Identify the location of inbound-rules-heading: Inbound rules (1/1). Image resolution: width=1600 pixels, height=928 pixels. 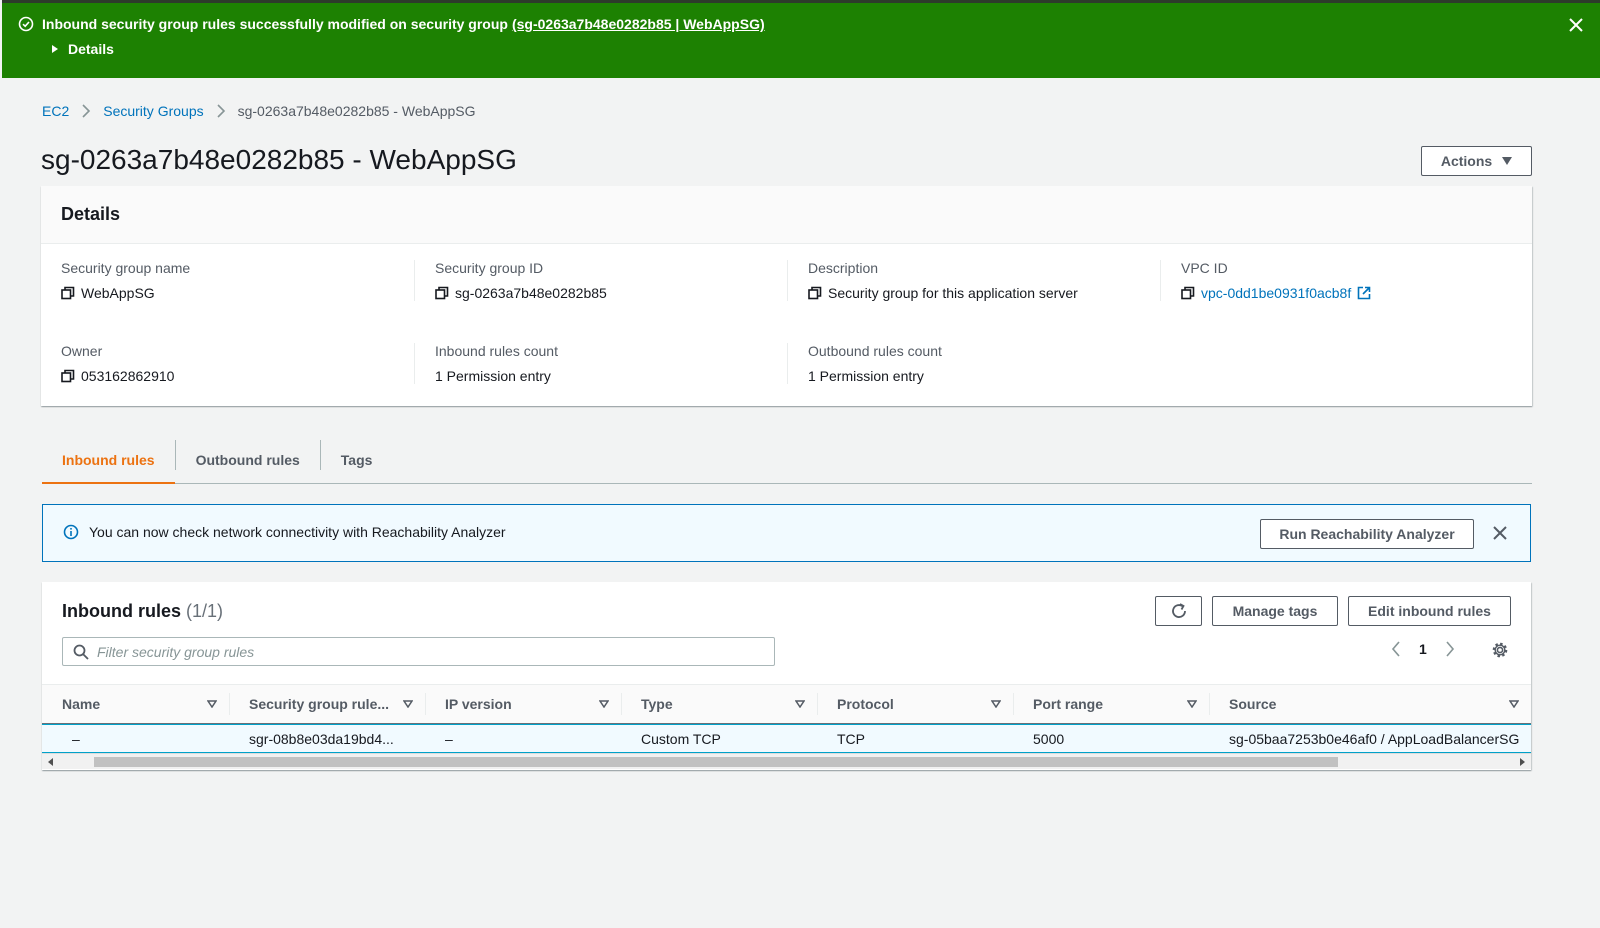
(142, 611).